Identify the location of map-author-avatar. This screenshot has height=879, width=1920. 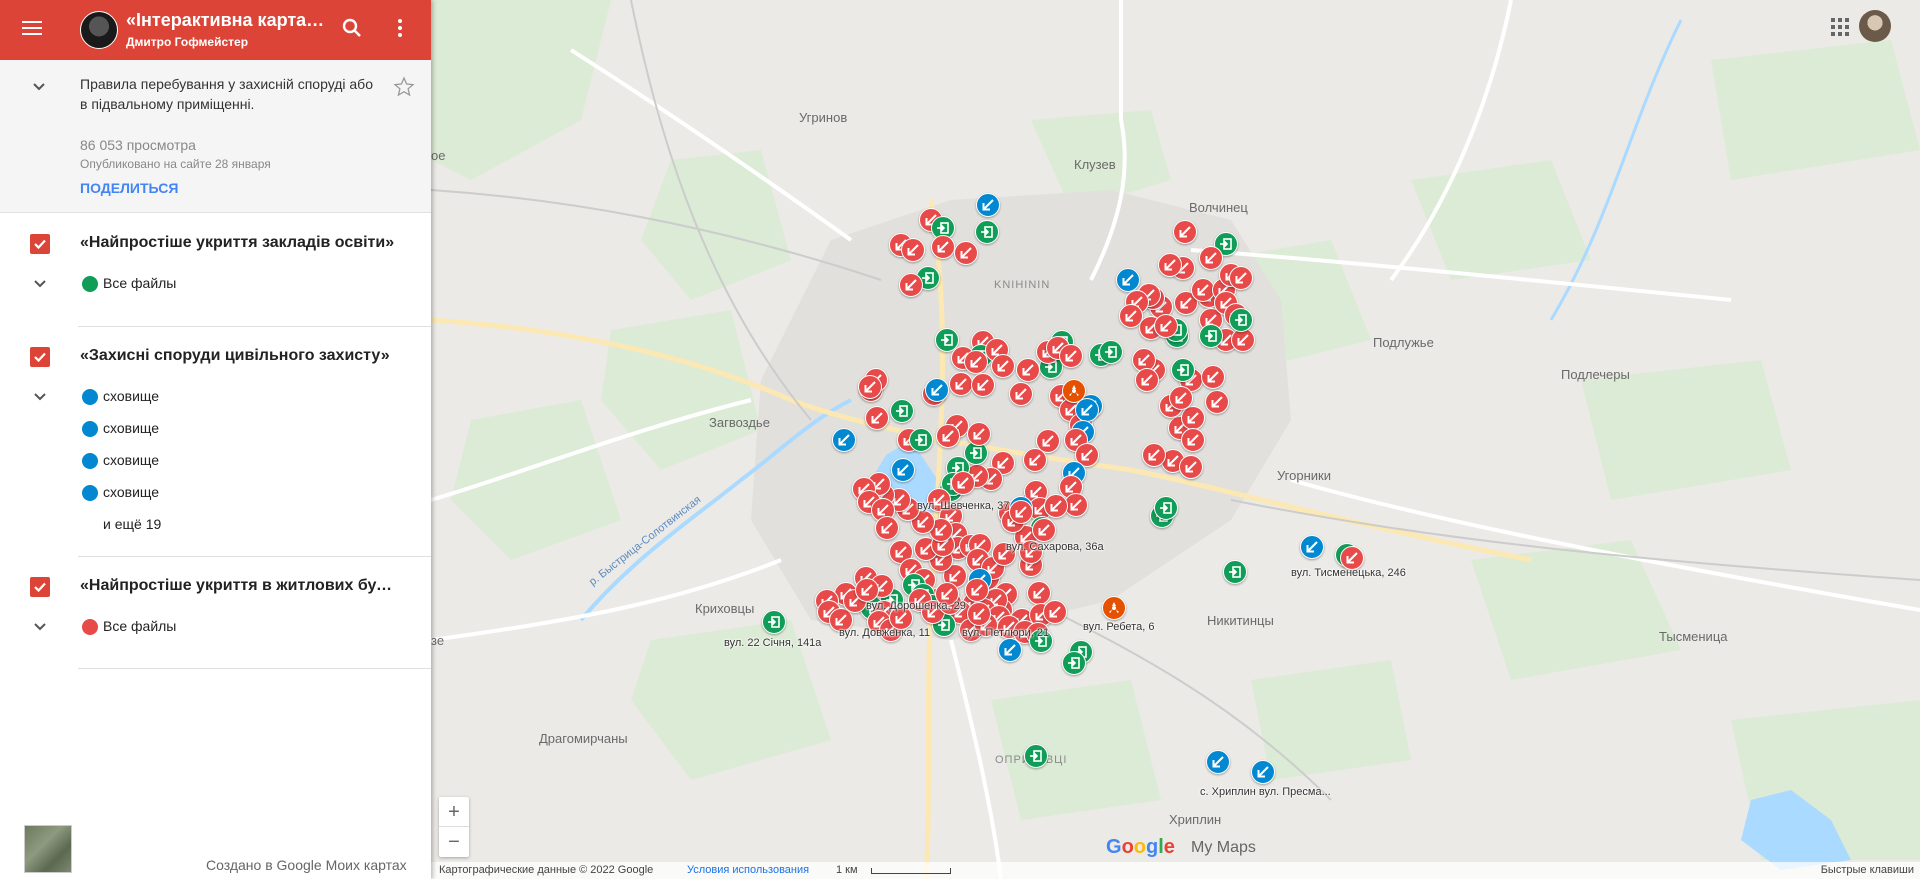
(99, 30).